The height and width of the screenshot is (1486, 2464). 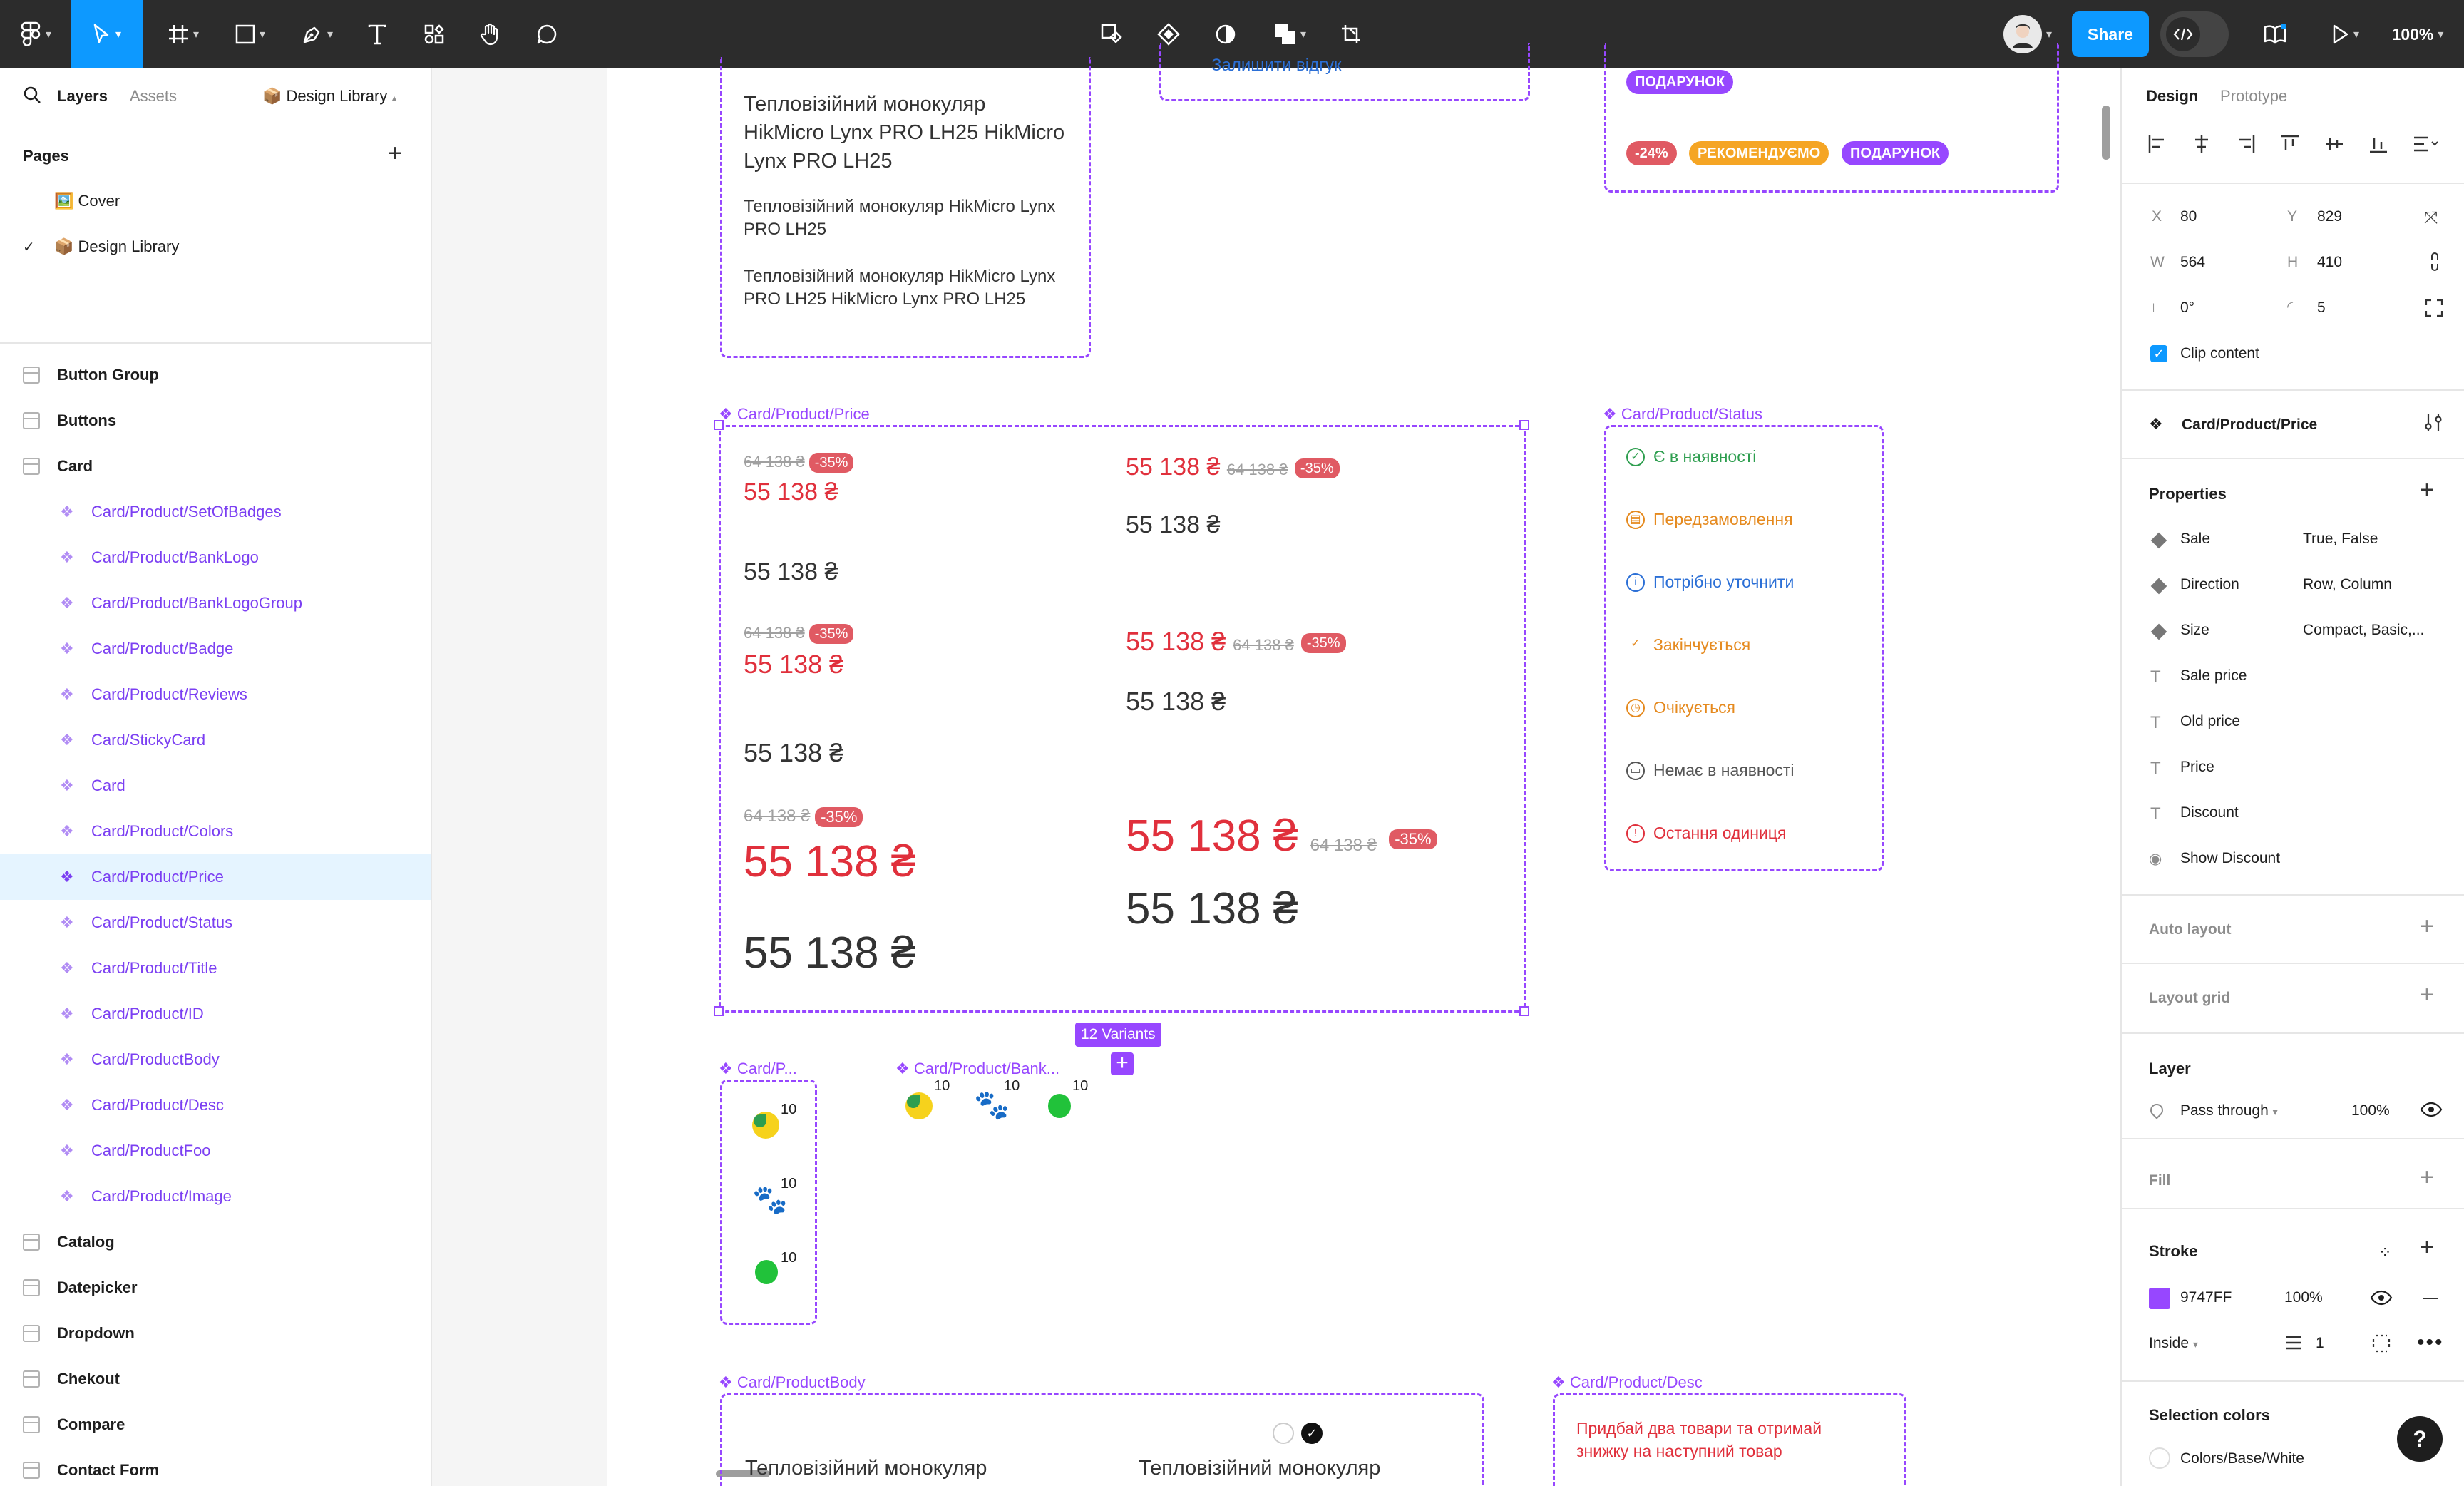 What do you see at coordinates (183, 34) in the screenshot?
I see `frame-tool-button: ▾` at bounding box center [183, 34].